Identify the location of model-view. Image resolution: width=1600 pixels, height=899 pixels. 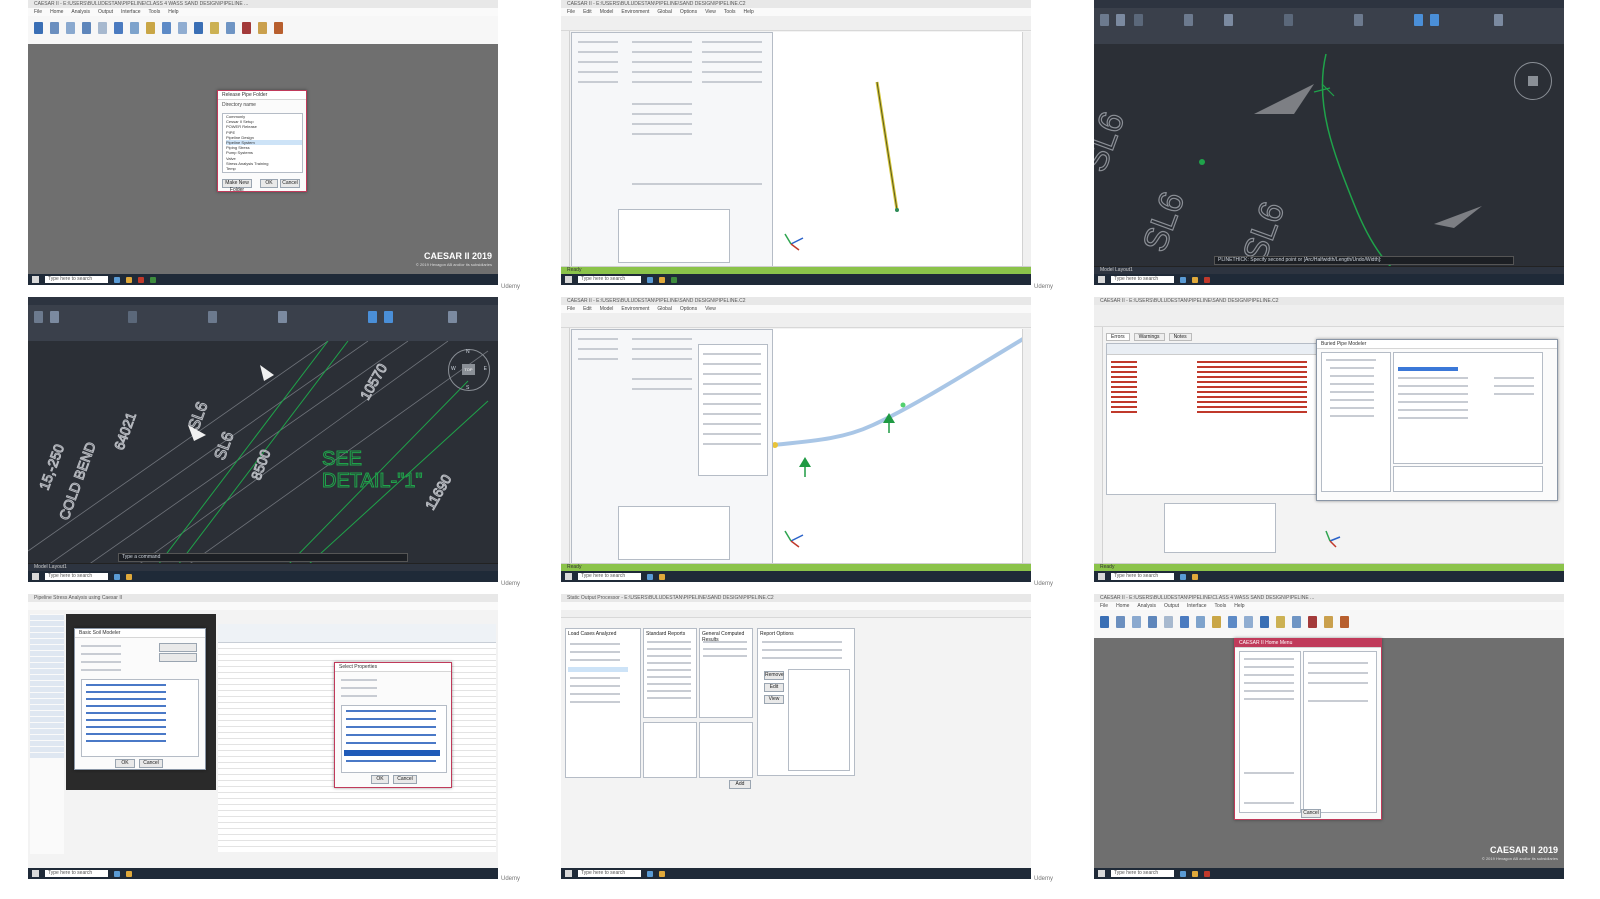
(898, 446).